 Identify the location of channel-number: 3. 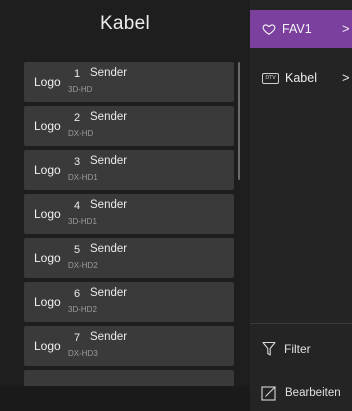
(77, 162).